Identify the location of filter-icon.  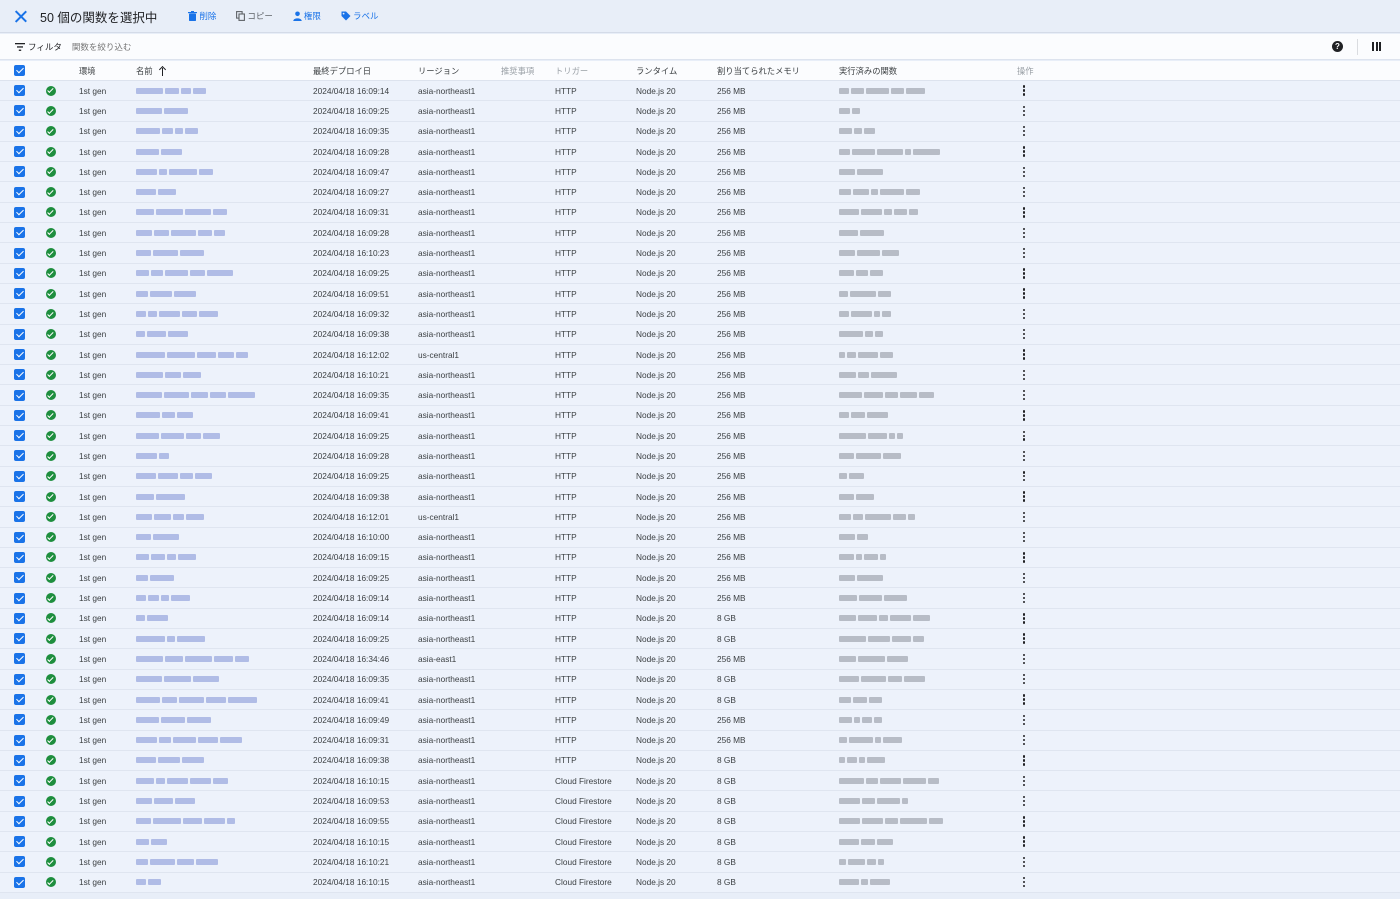
(20, 46).